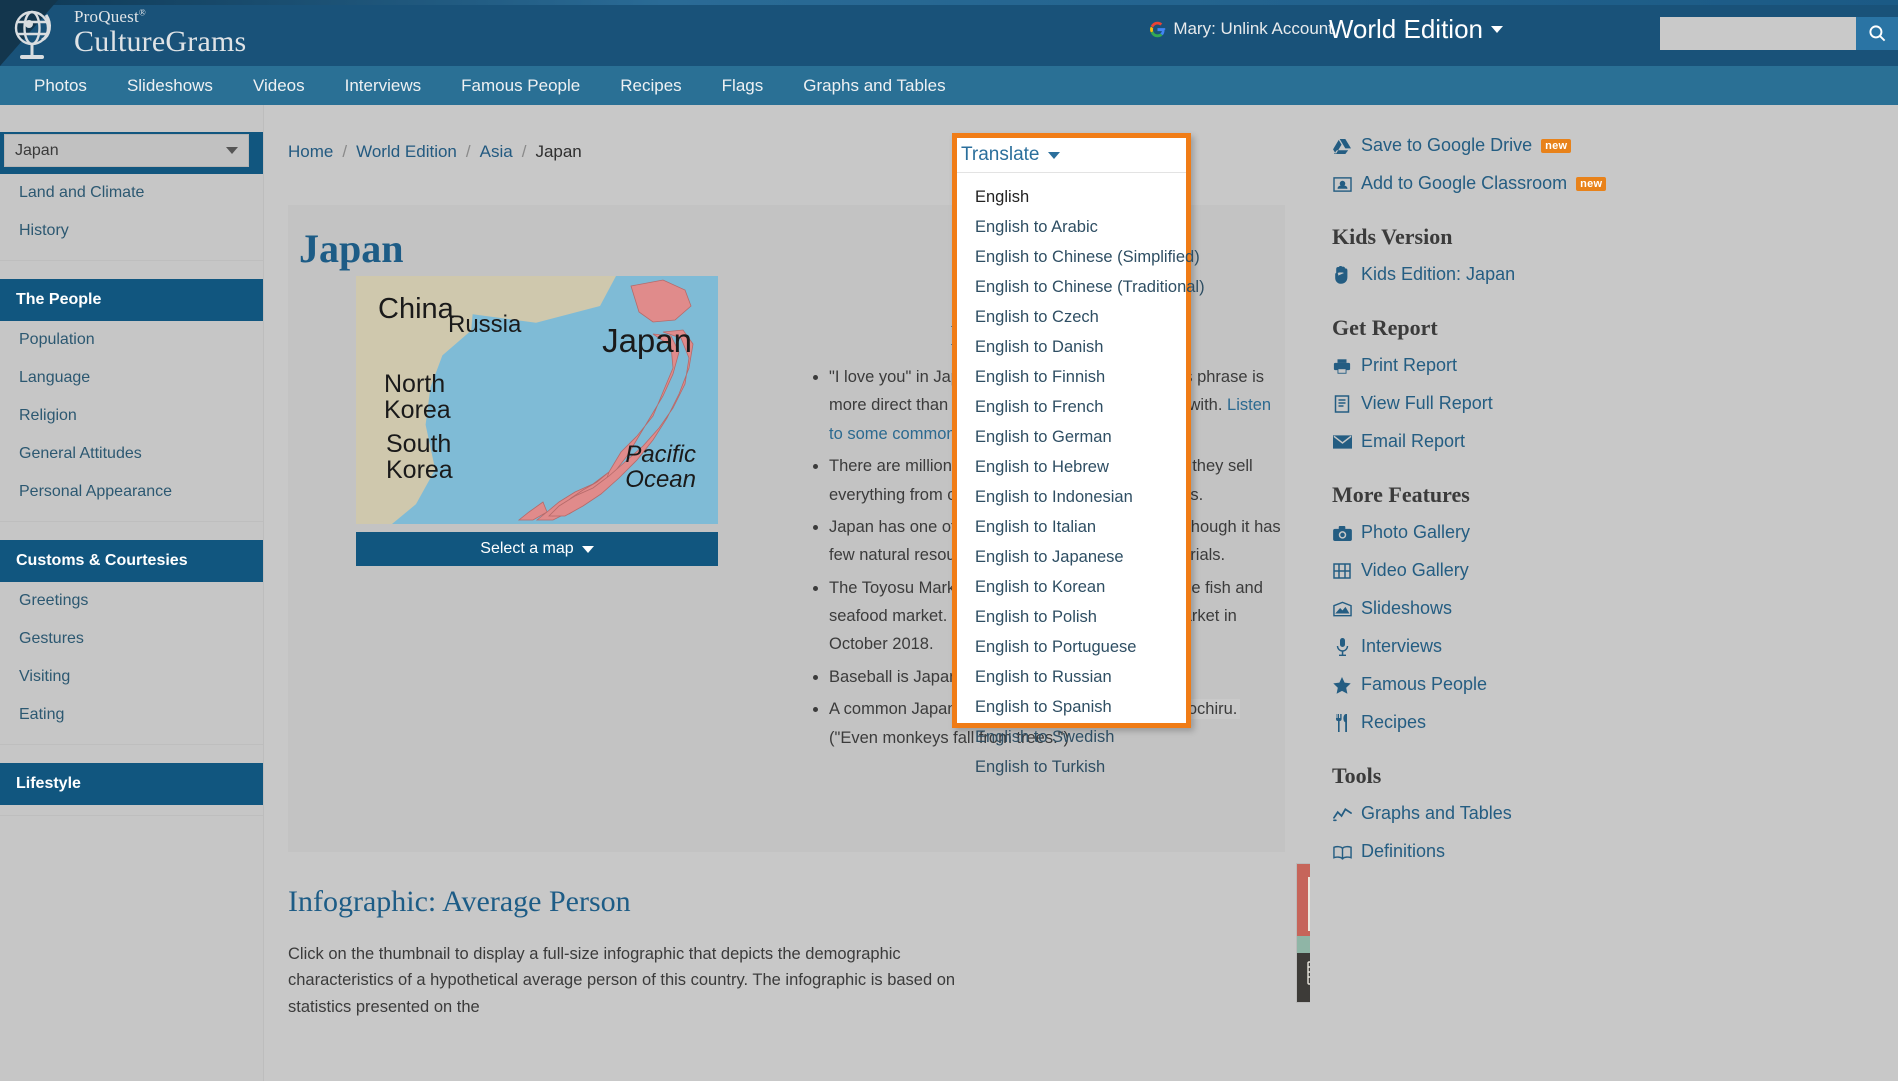  Describe the element at coordinates (1010, 155) in the screenshot. I see `translate-trigger-inner: Translate` at that location.